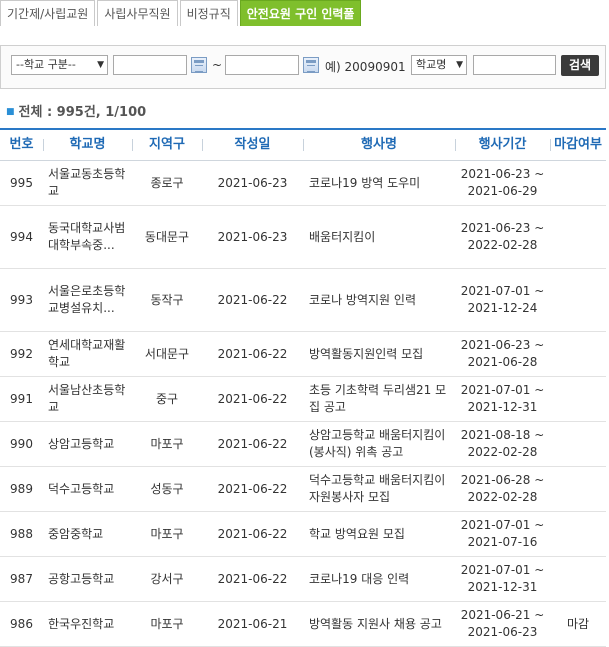 Image resolution: width=609 pixels, height=647 pixels. What do you see at coordinates (137, 13) in the screenshot?
I see `tab-private-staff: 사립사무직원` at bounding box center [137, 13].